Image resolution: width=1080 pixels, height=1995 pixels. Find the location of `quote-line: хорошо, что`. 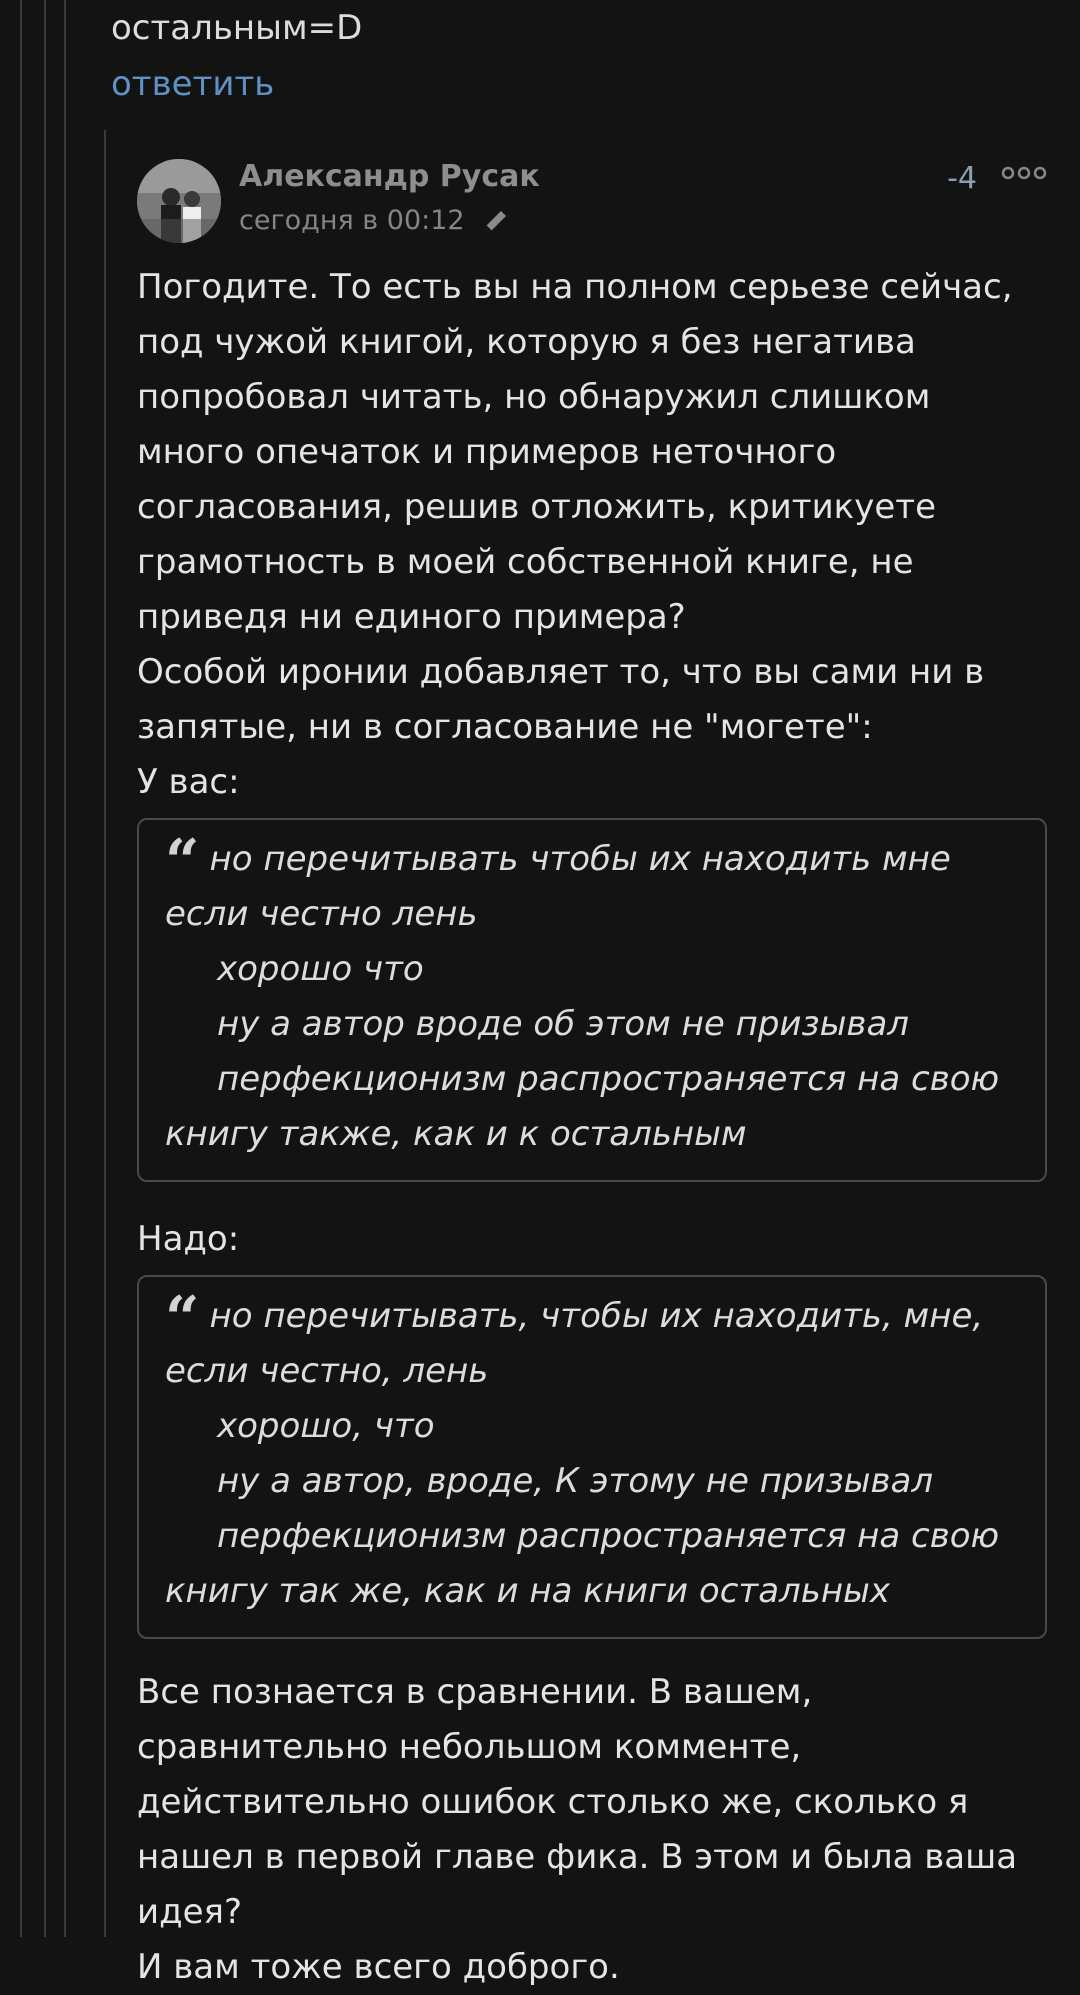

quote-line: хорошо, что is located at coordinates (326, 1426).